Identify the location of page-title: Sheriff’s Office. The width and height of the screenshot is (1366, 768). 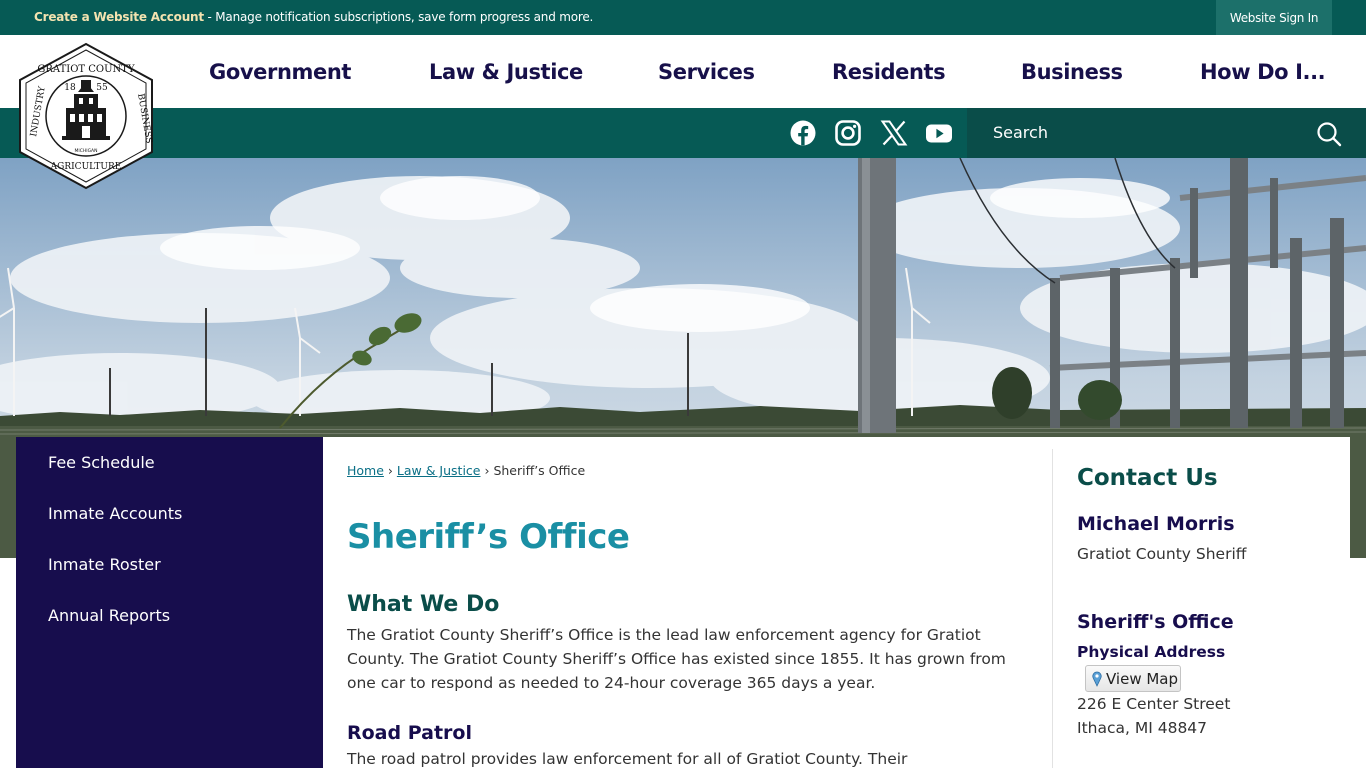
(488, 537).